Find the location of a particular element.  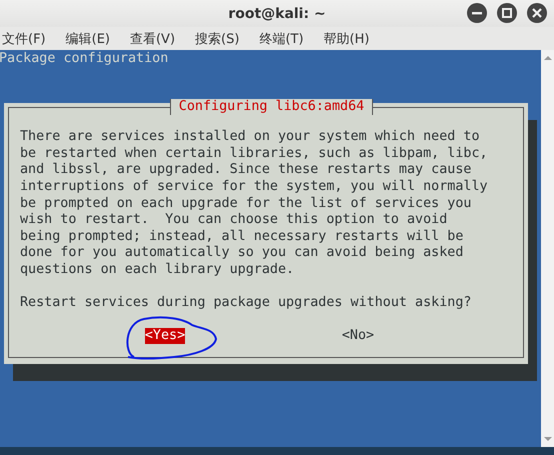

scroll-up-icon is located at coordinates (547, 58).